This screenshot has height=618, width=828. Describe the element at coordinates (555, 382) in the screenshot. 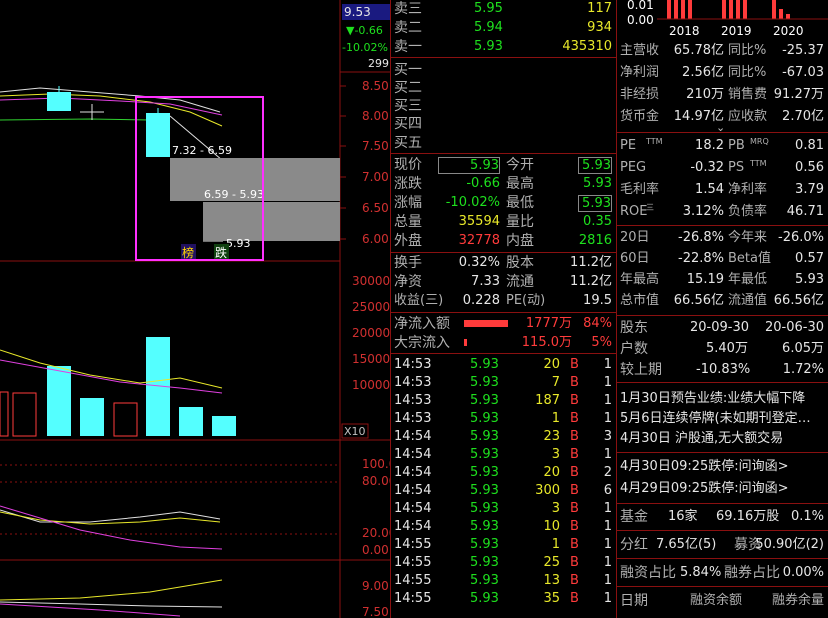

I see `tick-v: 7` at that location.